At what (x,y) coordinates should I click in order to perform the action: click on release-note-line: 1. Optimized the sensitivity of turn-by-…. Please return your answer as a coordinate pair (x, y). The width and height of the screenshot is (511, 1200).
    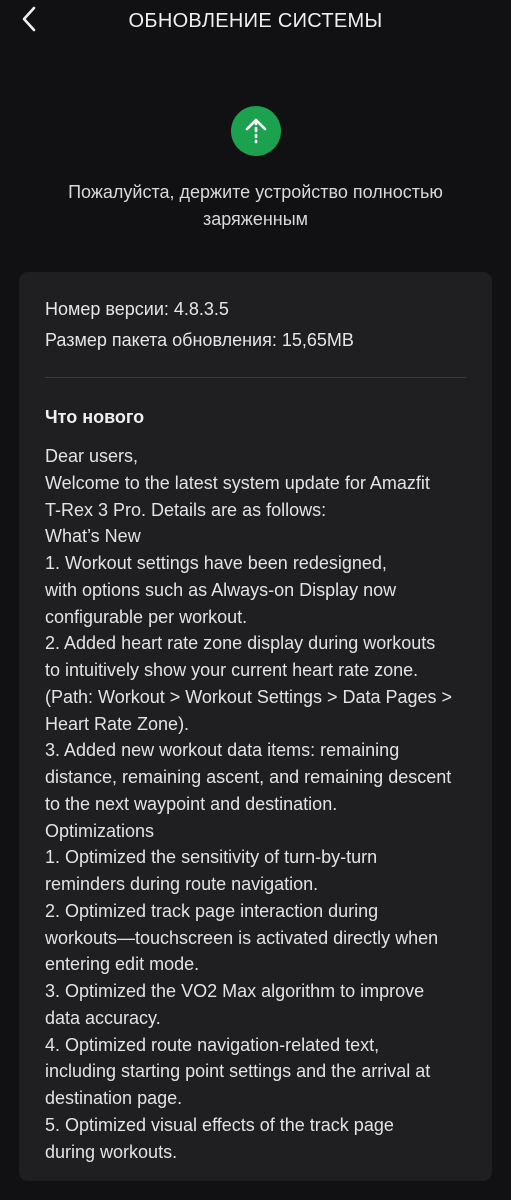
    Looking at the image, I should click on (211, 857).